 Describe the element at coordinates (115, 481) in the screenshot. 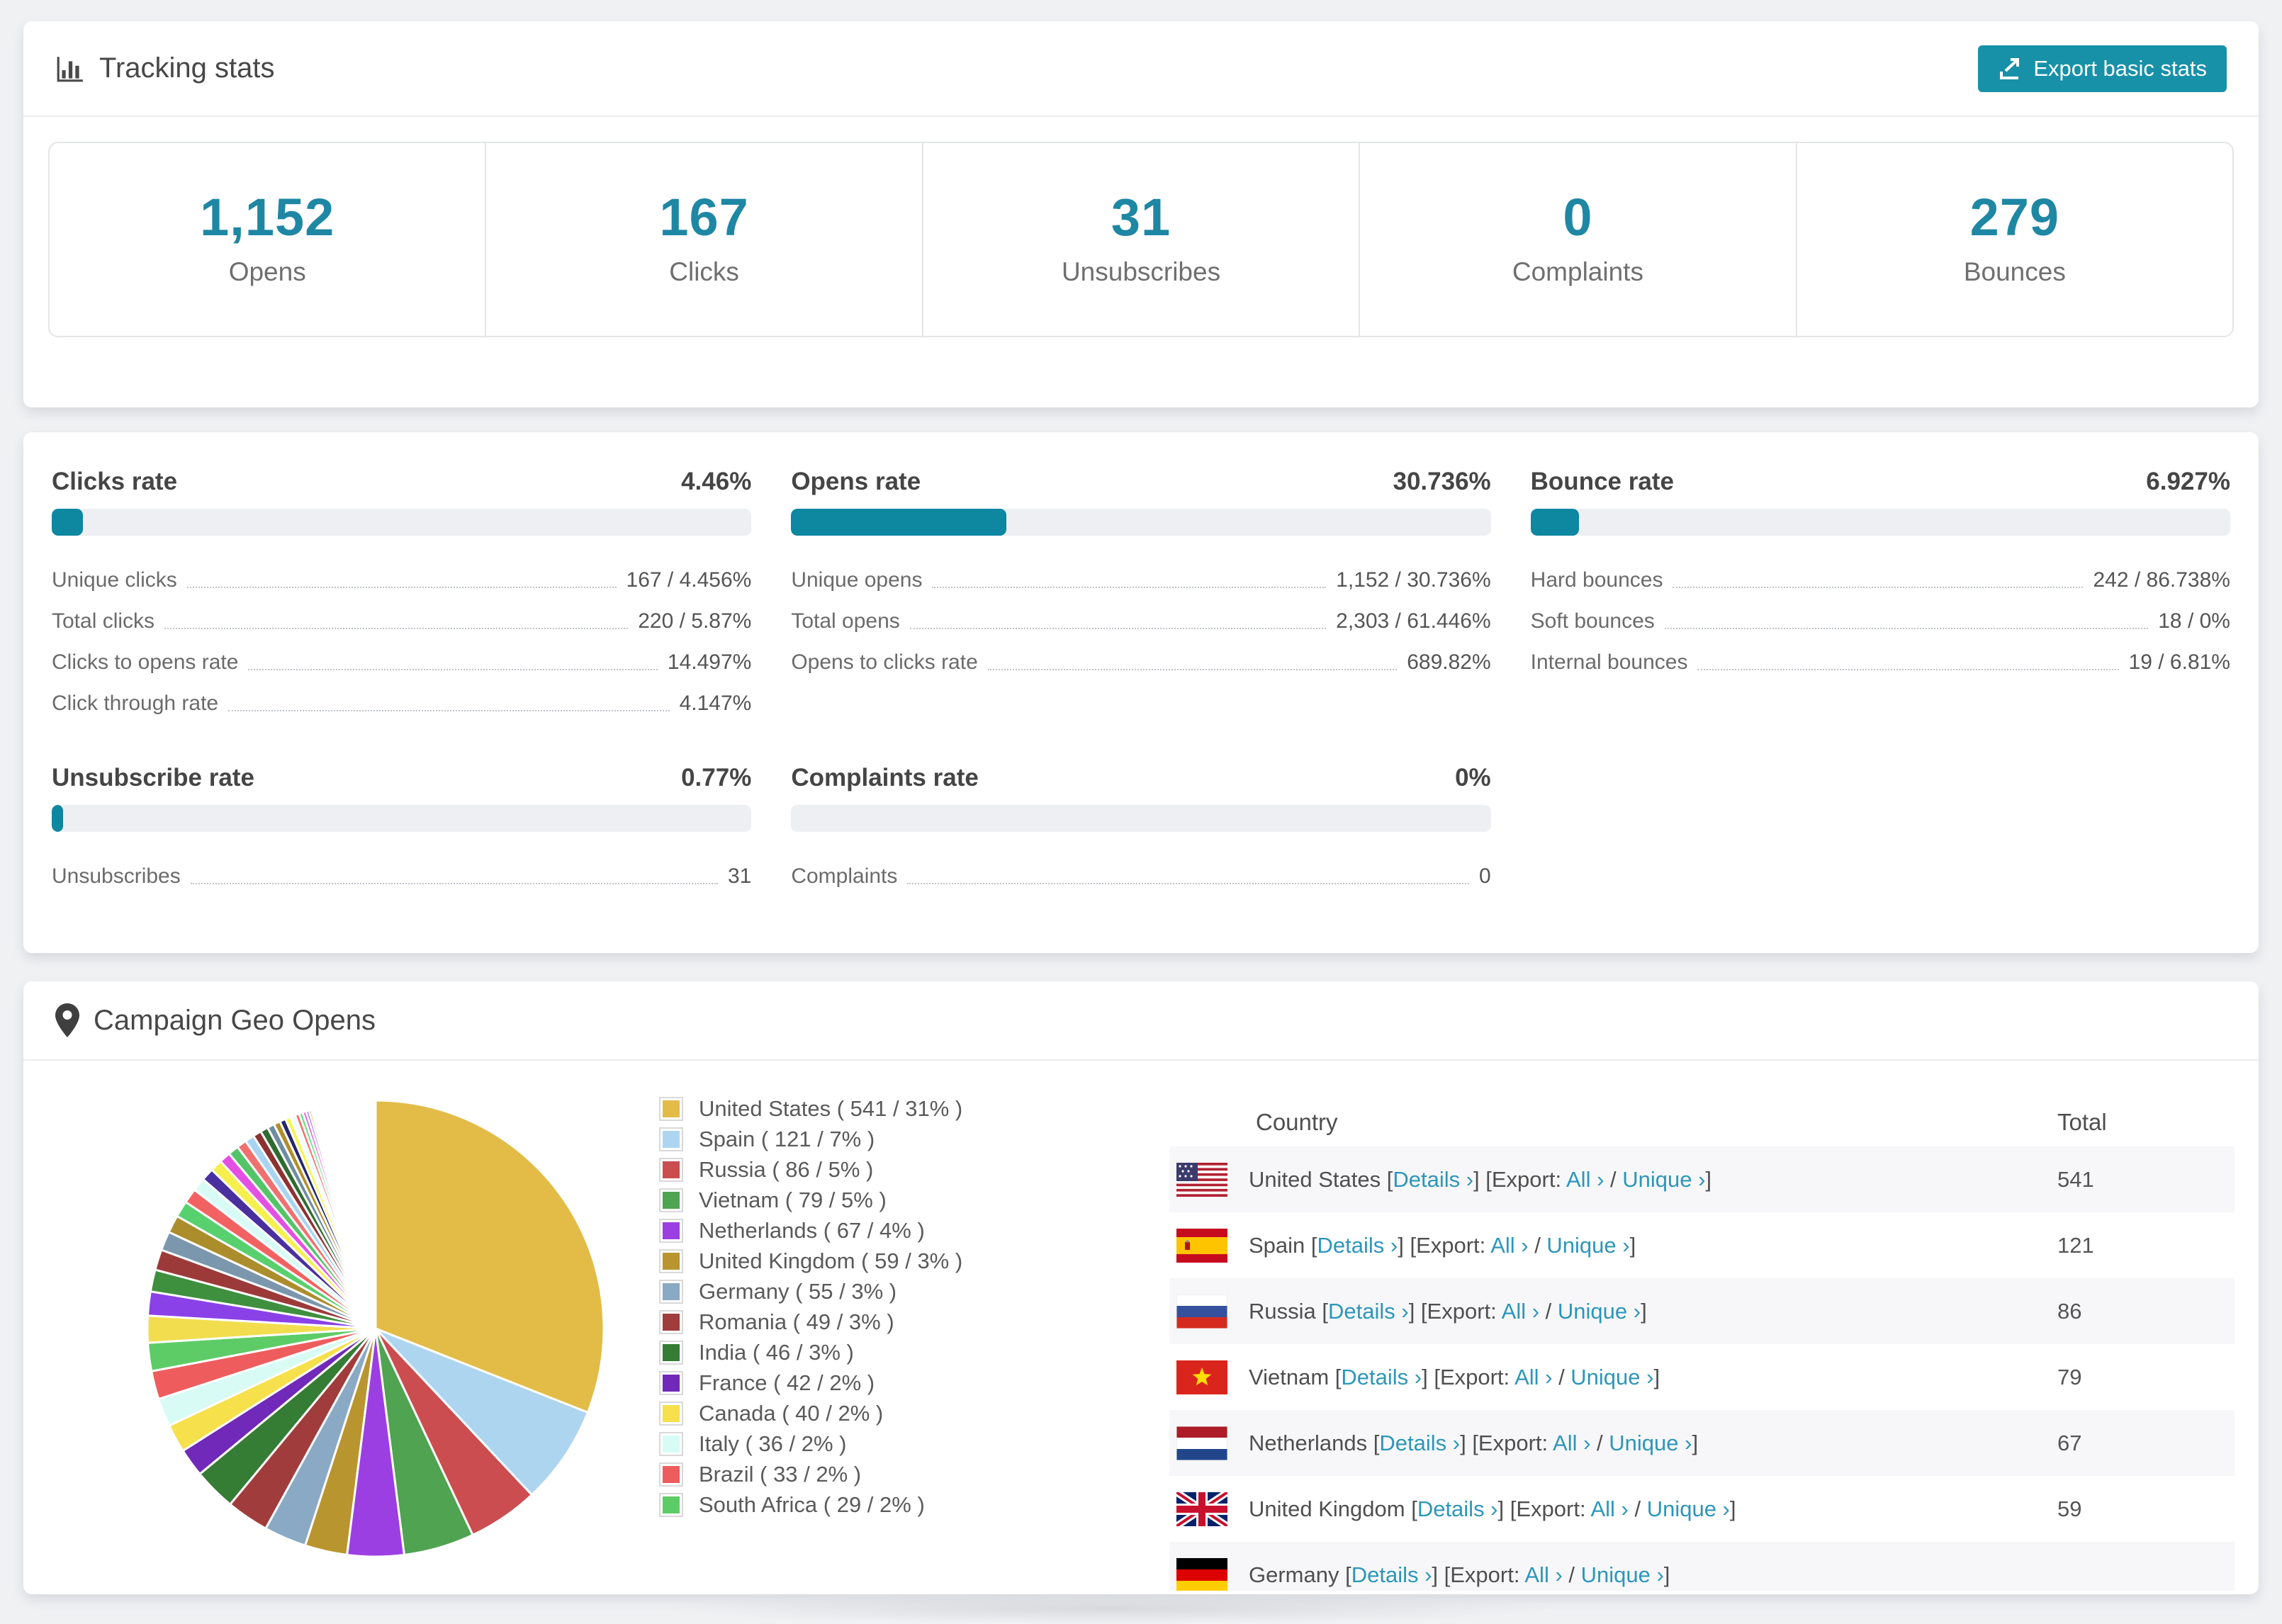

I see `rate-title: Clicks rate` at that location.